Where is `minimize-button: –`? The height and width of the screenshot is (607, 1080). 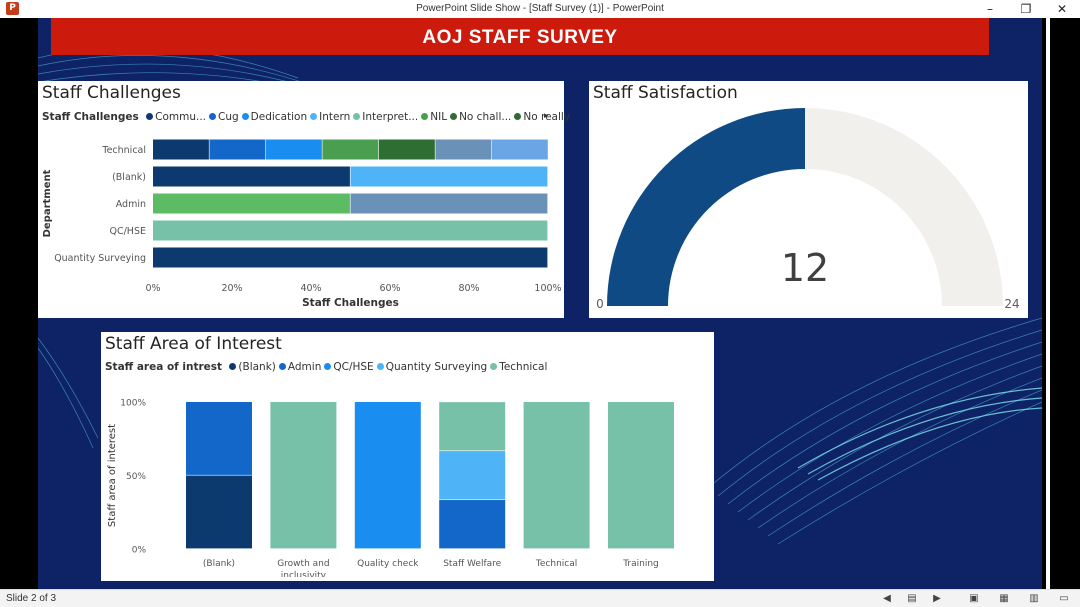
minimize-button: – is located at coordinates (990, 9).